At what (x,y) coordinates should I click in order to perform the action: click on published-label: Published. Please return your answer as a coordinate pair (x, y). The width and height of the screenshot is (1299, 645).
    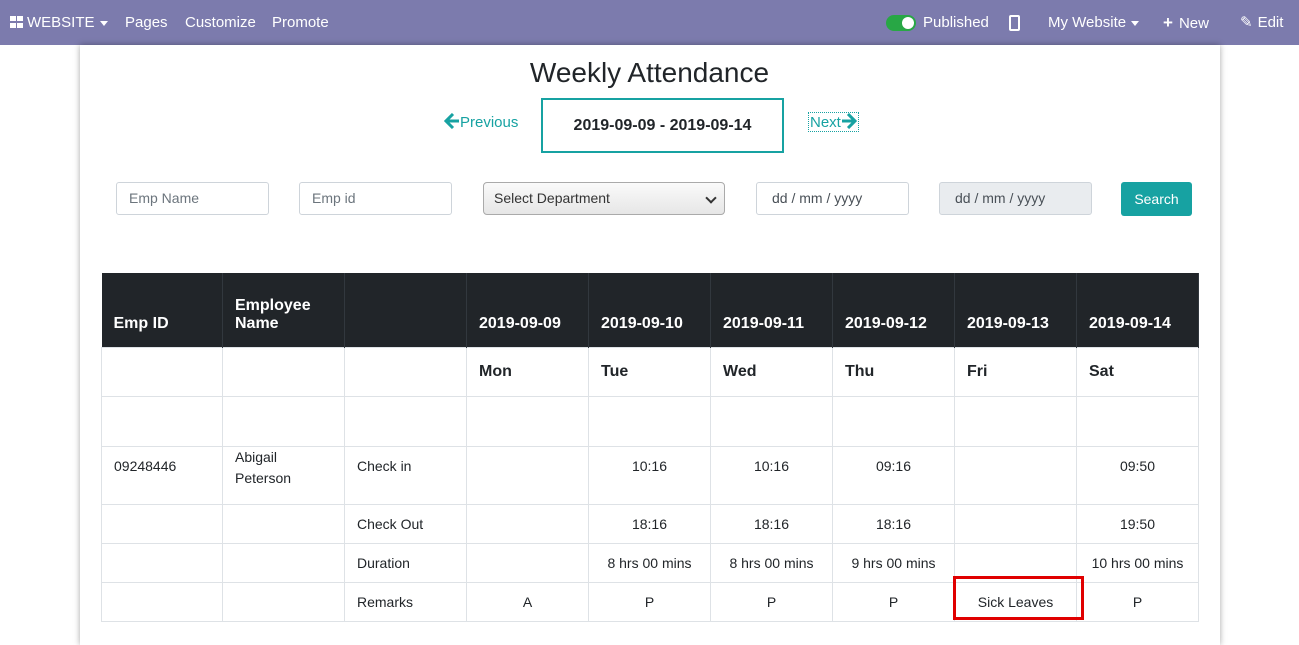
    Looking at the image, I should click on (956, 22).